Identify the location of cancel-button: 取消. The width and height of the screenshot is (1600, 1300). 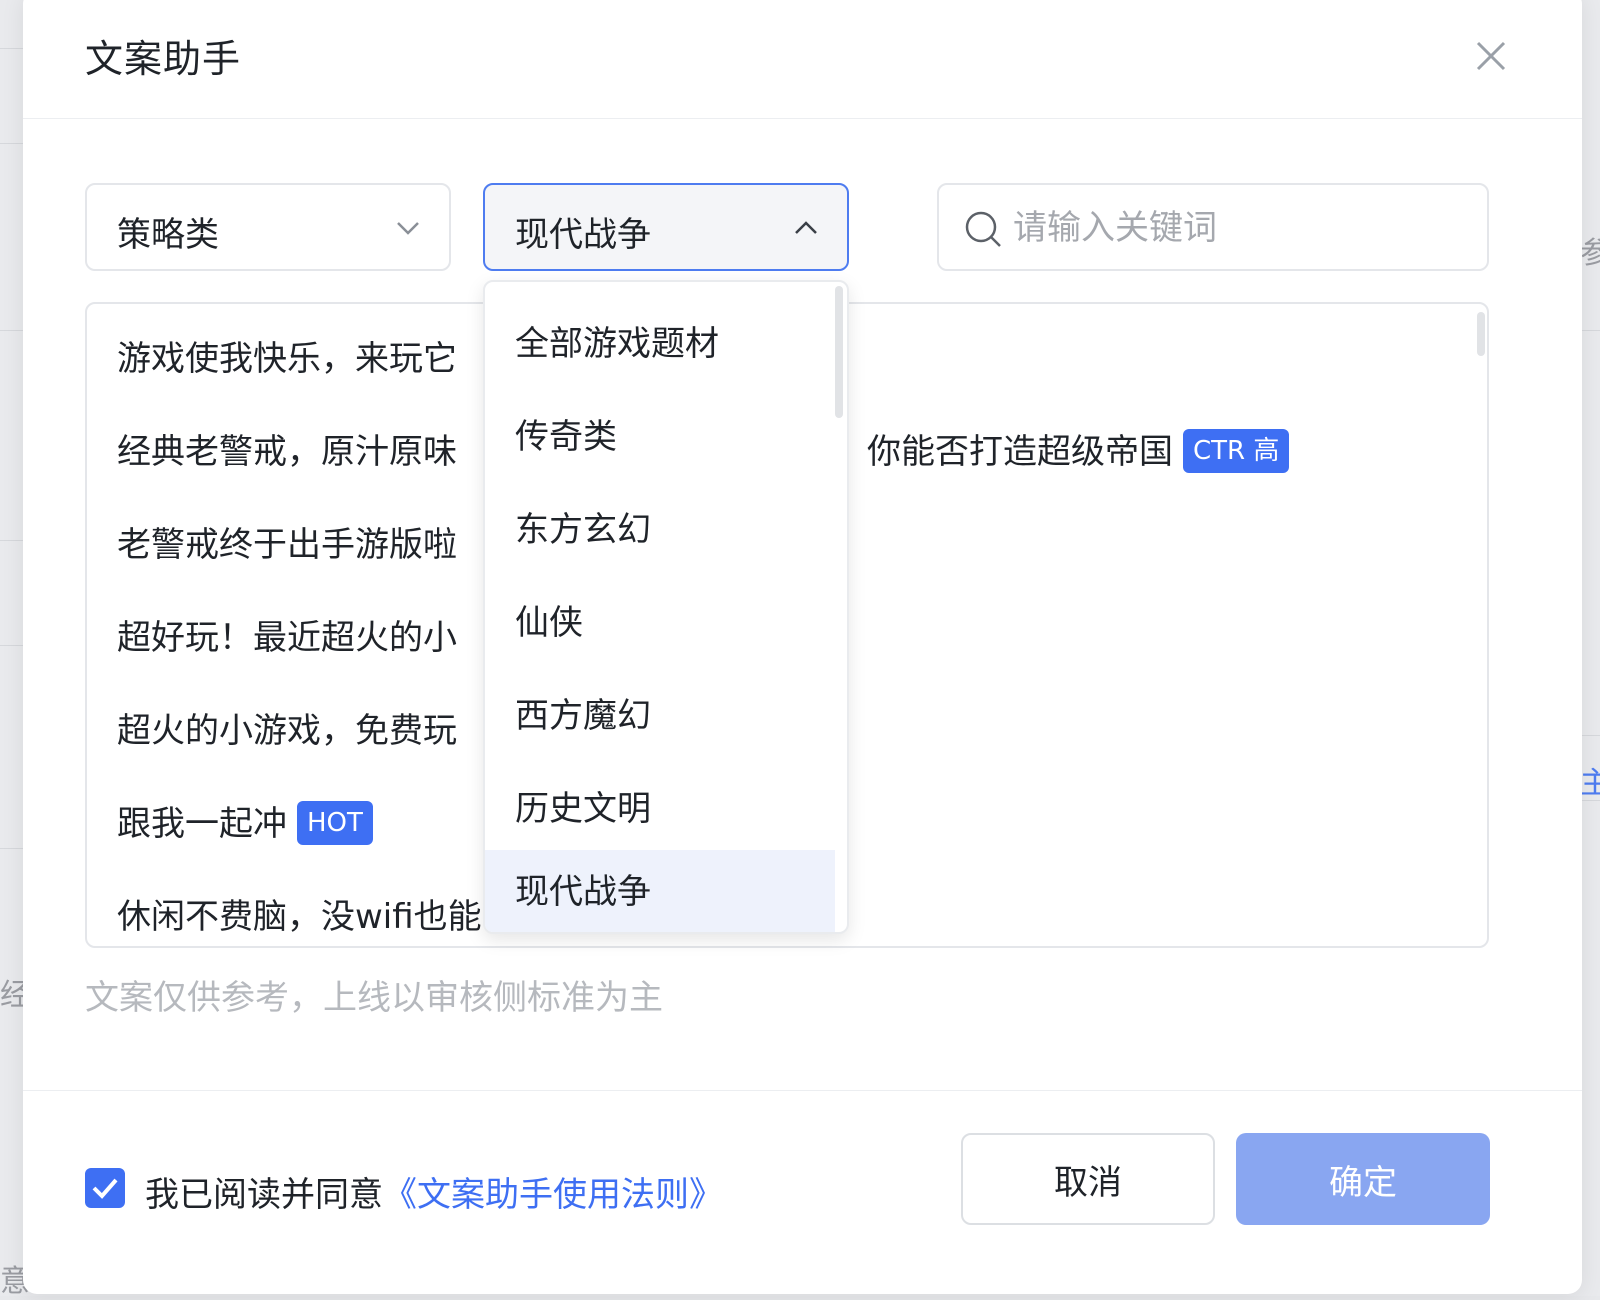
(1088, 1179).